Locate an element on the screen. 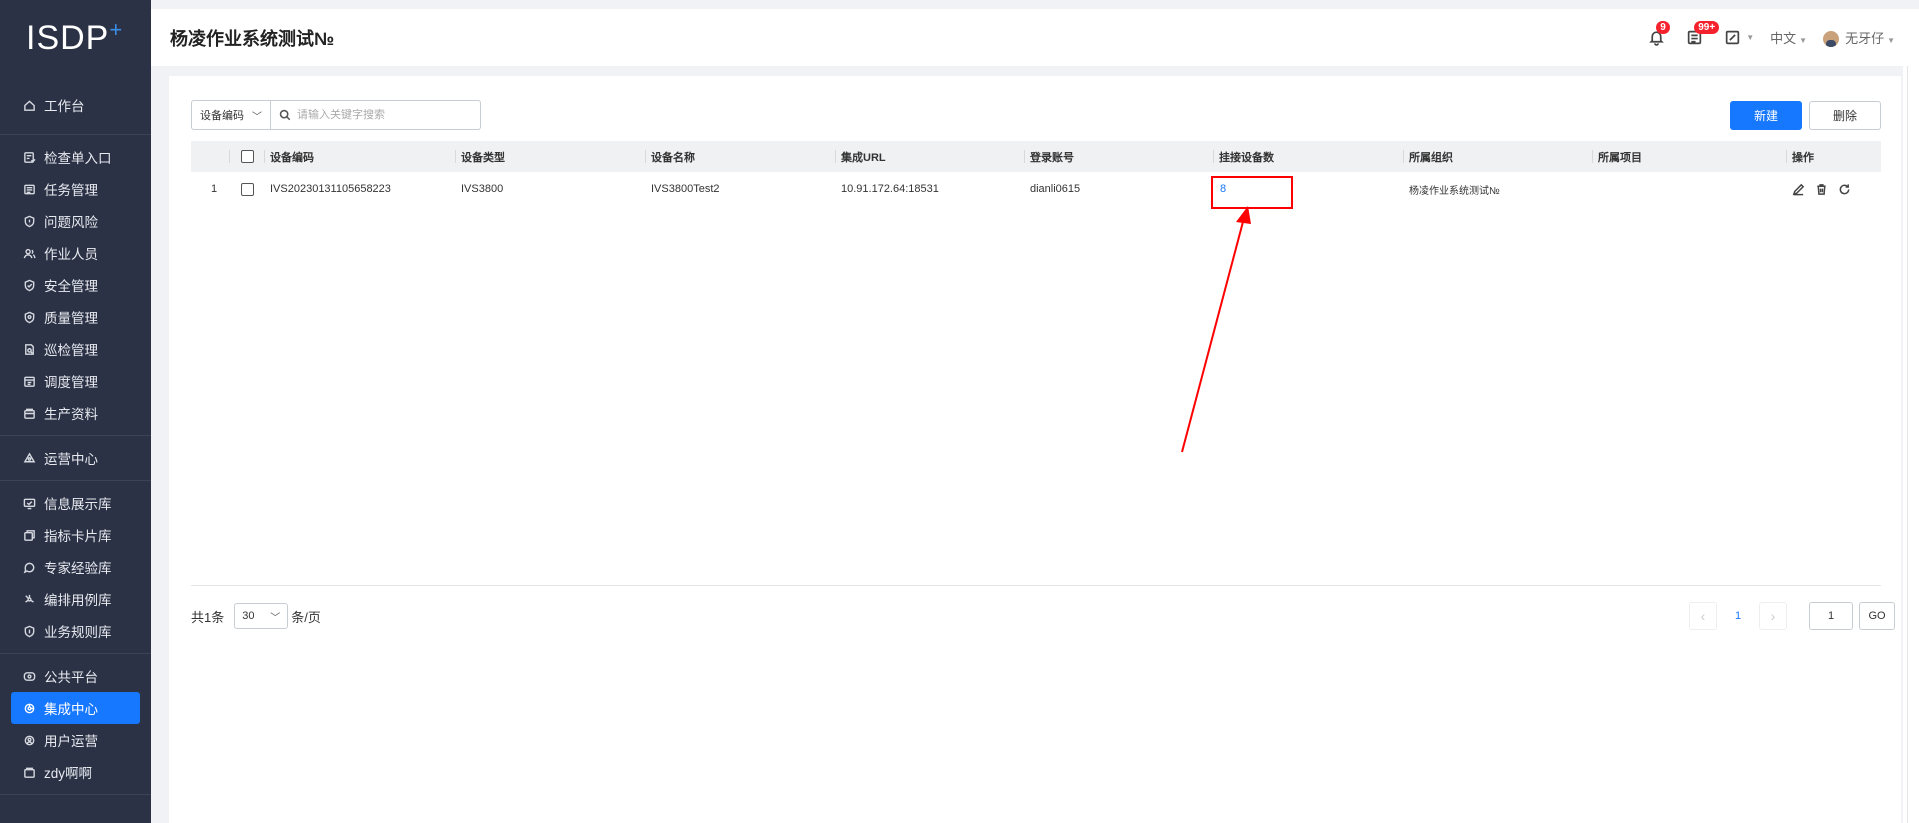 The width and height of the screenshot is (1919, 823). page-size-select: 30 ﹀ is located at coordinates (261, 616).